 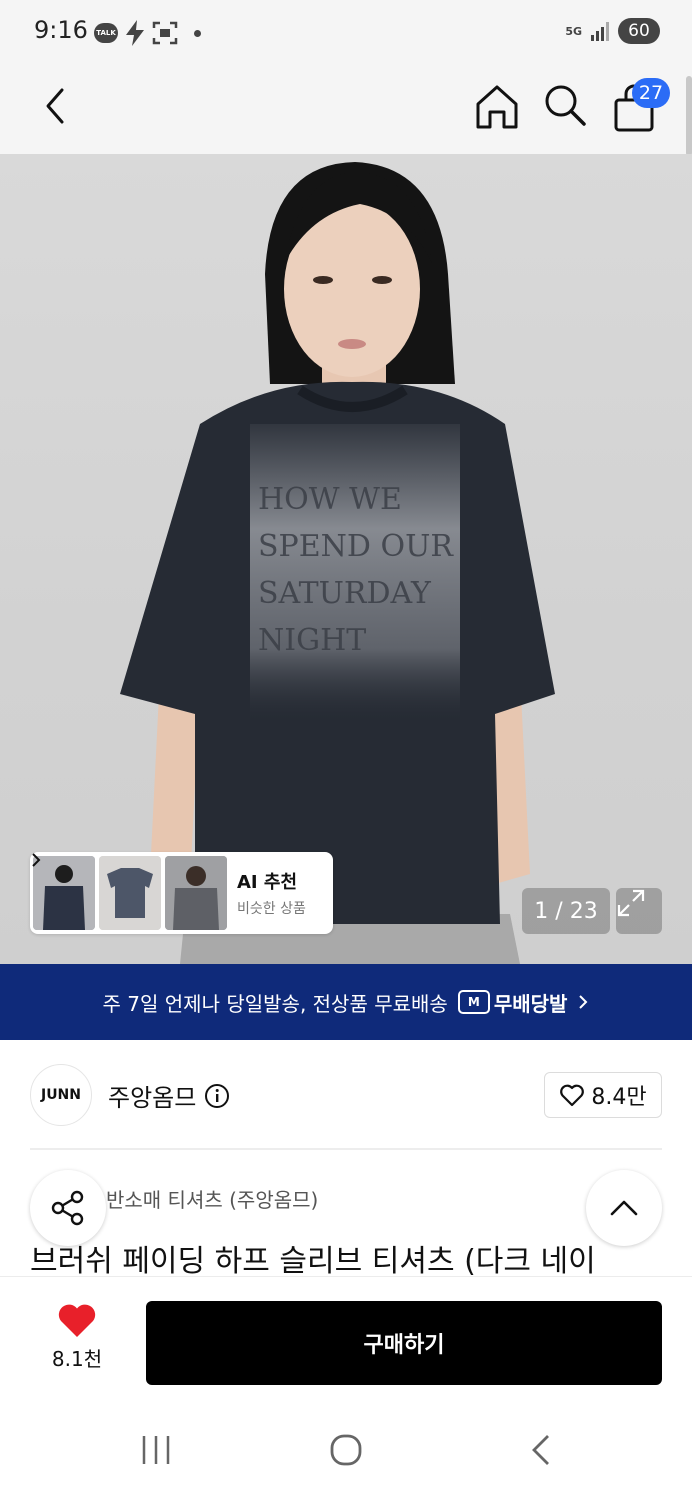 I want to click on ai-recommend-subtitle: 비슷한 상품, so click(x=271, y=909).